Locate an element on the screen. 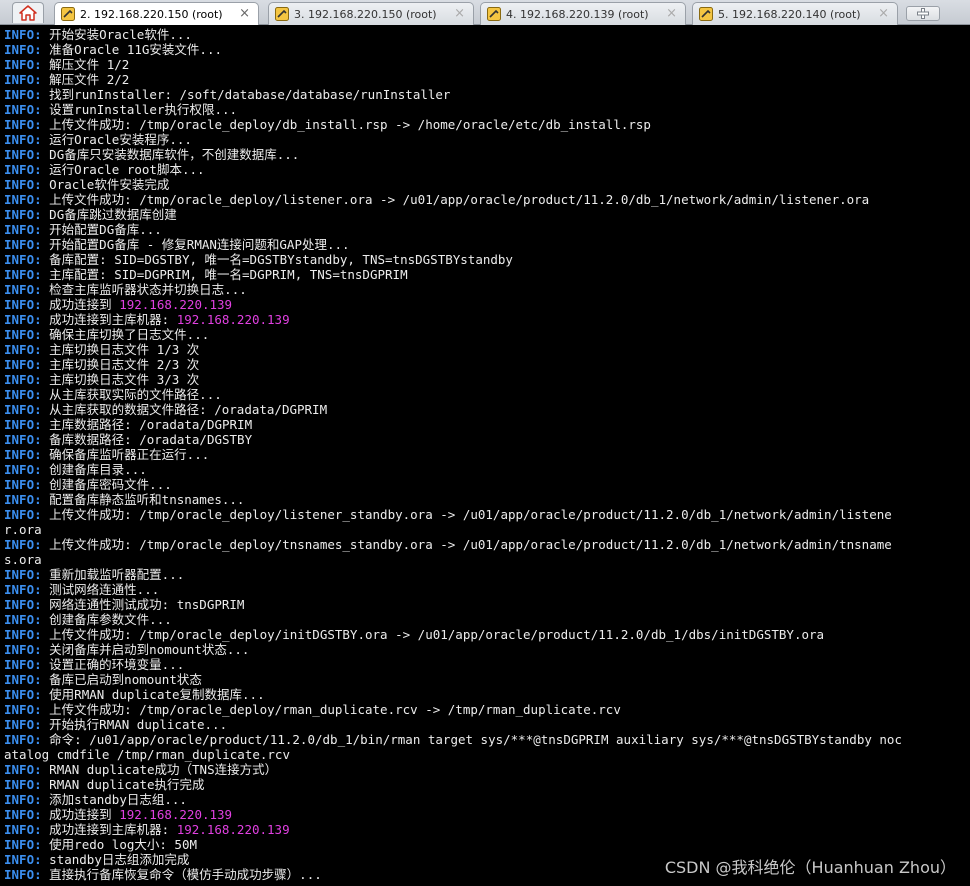 Image resolution: width=970 pixels, height=886 pixels. log-message: RMAN duplicate成功（TNS连接方式） is located at coordinates (159, 769).